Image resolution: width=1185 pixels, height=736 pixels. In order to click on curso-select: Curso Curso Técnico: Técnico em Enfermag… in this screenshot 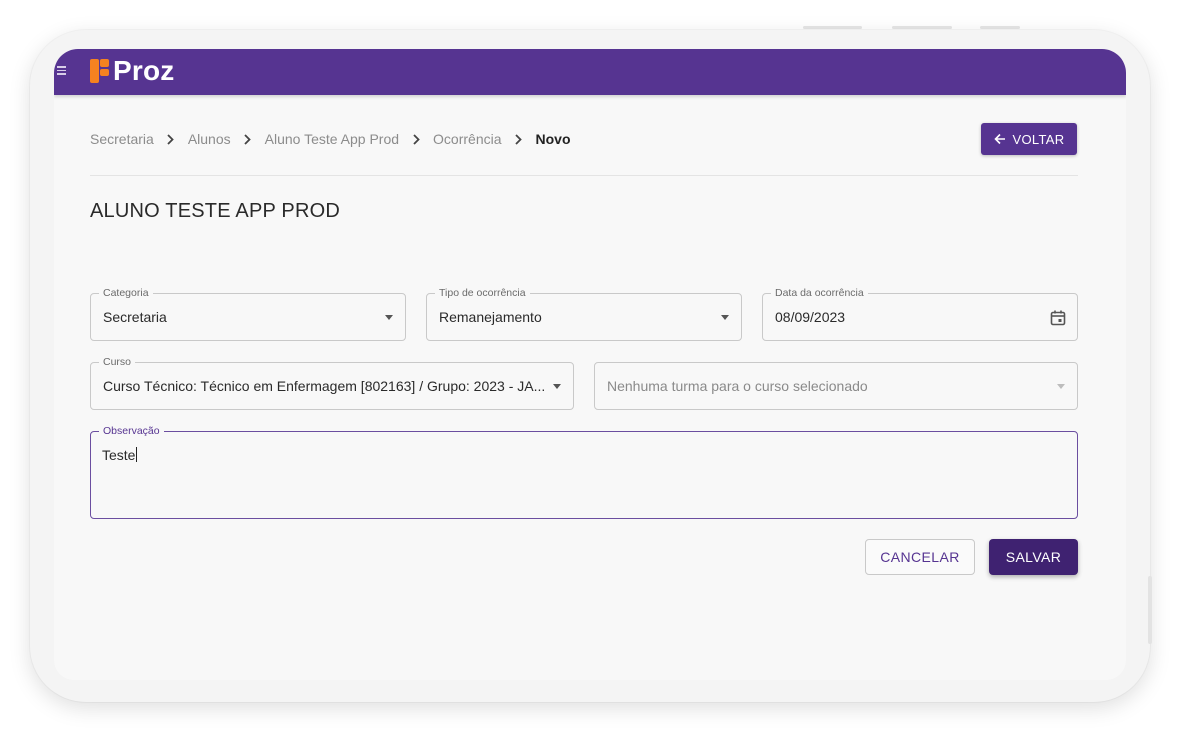, I will do `click(332, 383)`.